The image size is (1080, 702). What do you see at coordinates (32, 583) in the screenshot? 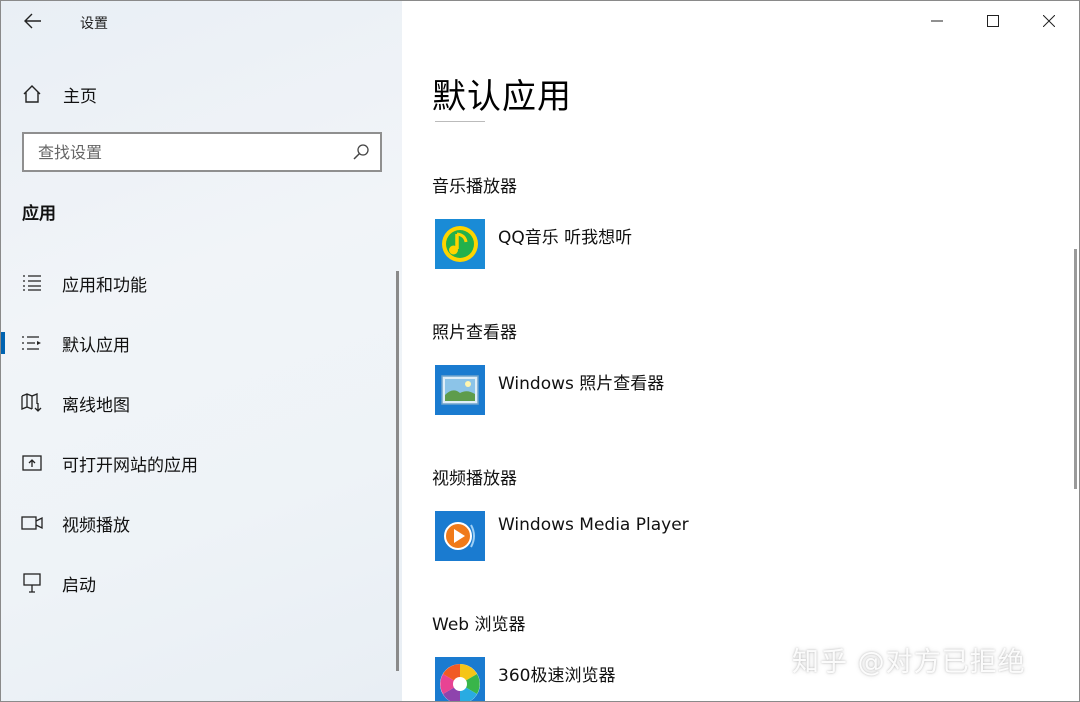
I see `startup-icon` at bounding box center [32, 583].